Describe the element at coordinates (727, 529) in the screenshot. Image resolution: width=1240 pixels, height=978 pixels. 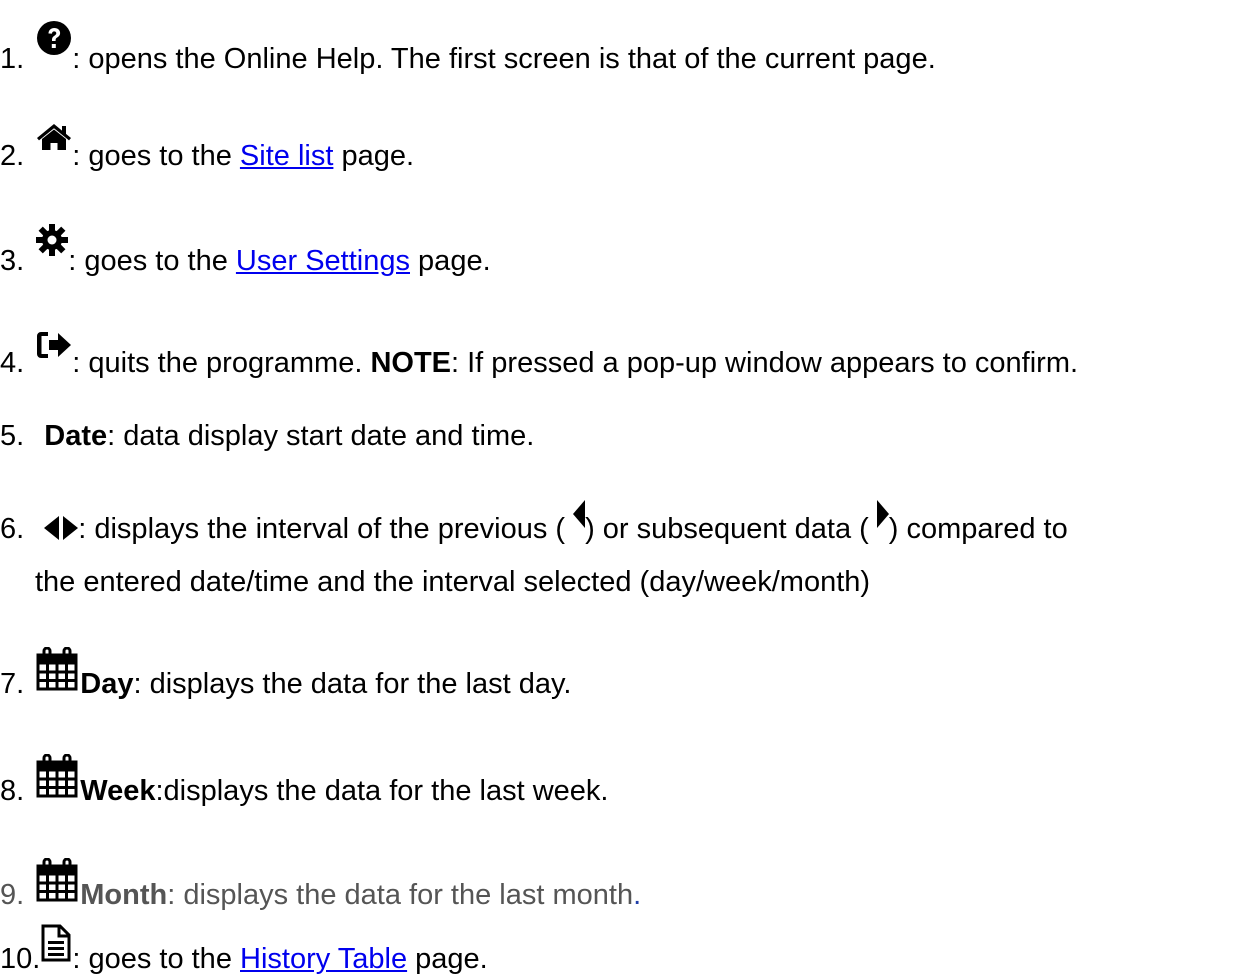
I see `item-text-2: ) or subsequent data (` at that location.